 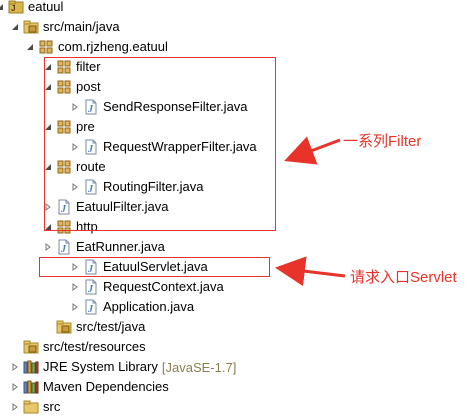 I want to click on tree-item-label: src/main/java, so click(x=81, y=26).